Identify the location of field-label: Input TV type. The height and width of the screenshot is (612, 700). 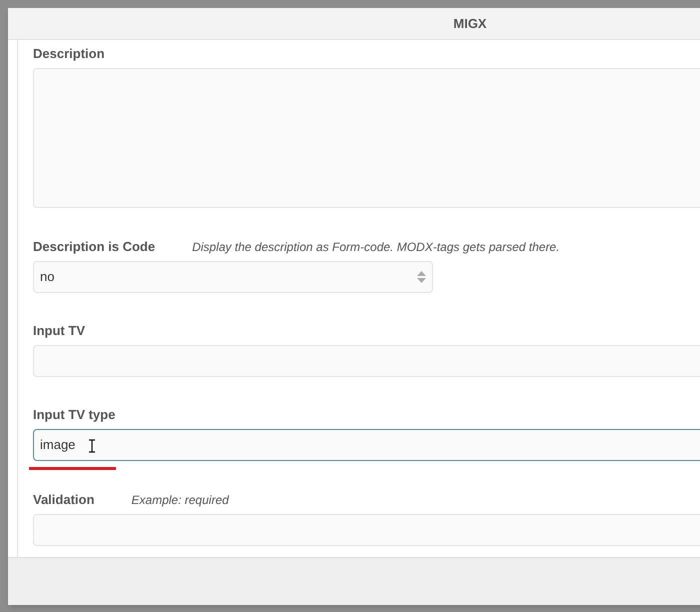
(74, 415).